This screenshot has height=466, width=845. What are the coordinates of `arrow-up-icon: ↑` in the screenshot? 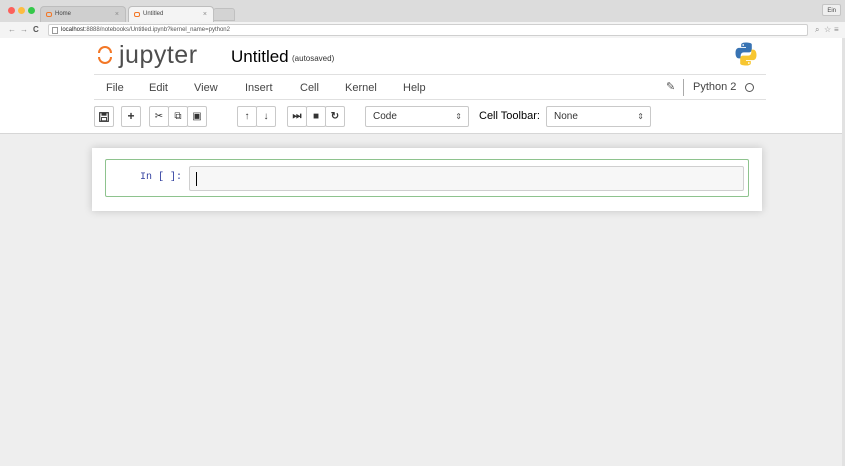 It's located at (247, 116).